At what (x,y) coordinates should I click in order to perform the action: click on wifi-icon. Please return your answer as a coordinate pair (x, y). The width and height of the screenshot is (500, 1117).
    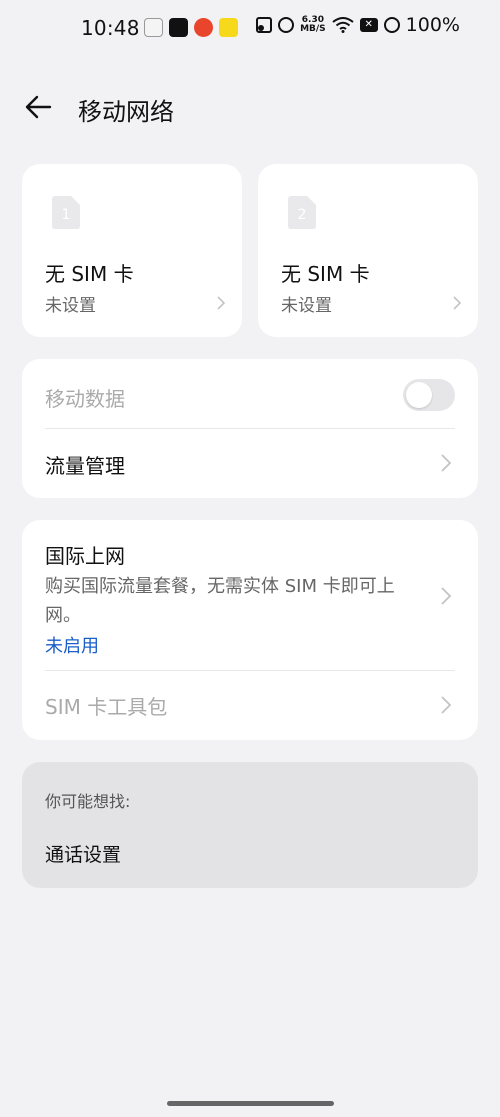
    Looking at the image, I should click on (343, 25).